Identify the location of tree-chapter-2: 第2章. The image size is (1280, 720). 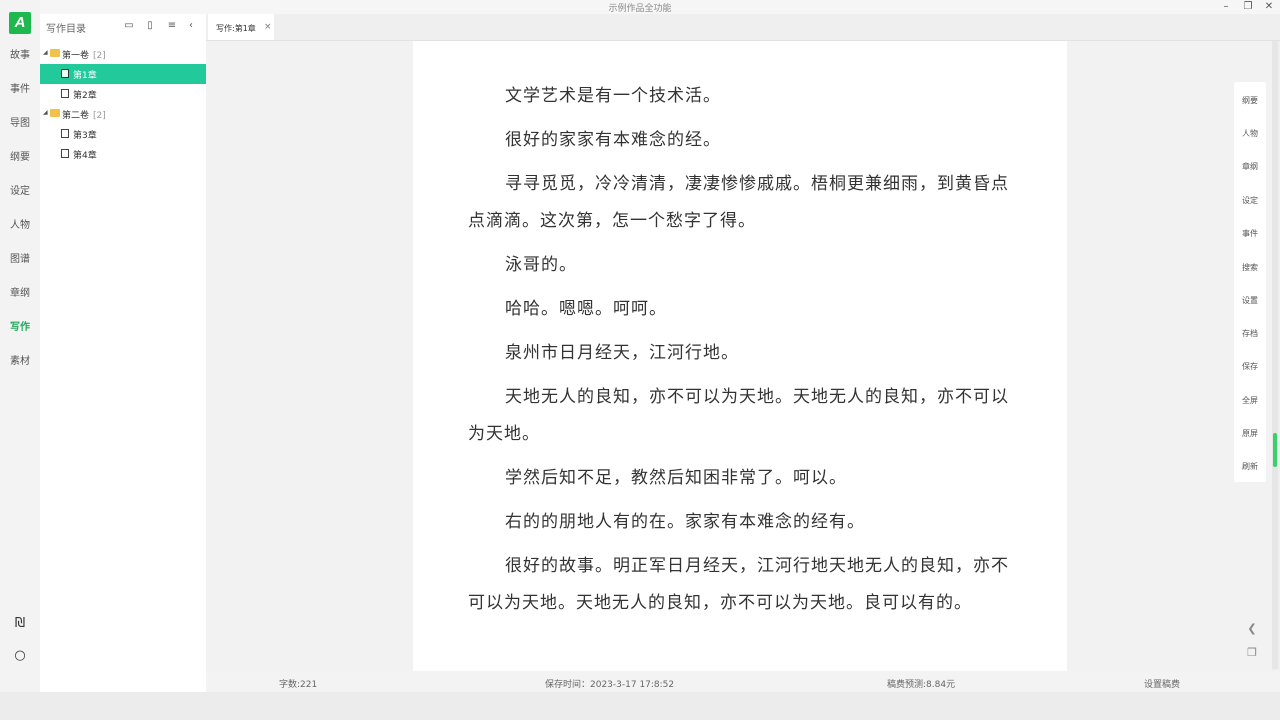
(123, 94).